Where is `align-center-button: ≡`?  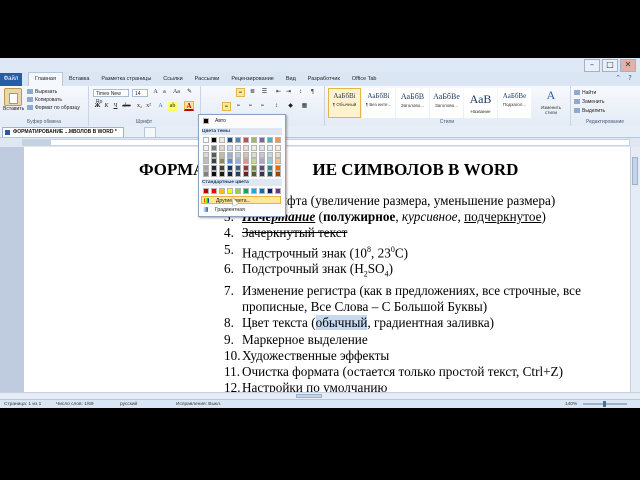 align-center-button: ≡ is located at coordinates (238, 106).